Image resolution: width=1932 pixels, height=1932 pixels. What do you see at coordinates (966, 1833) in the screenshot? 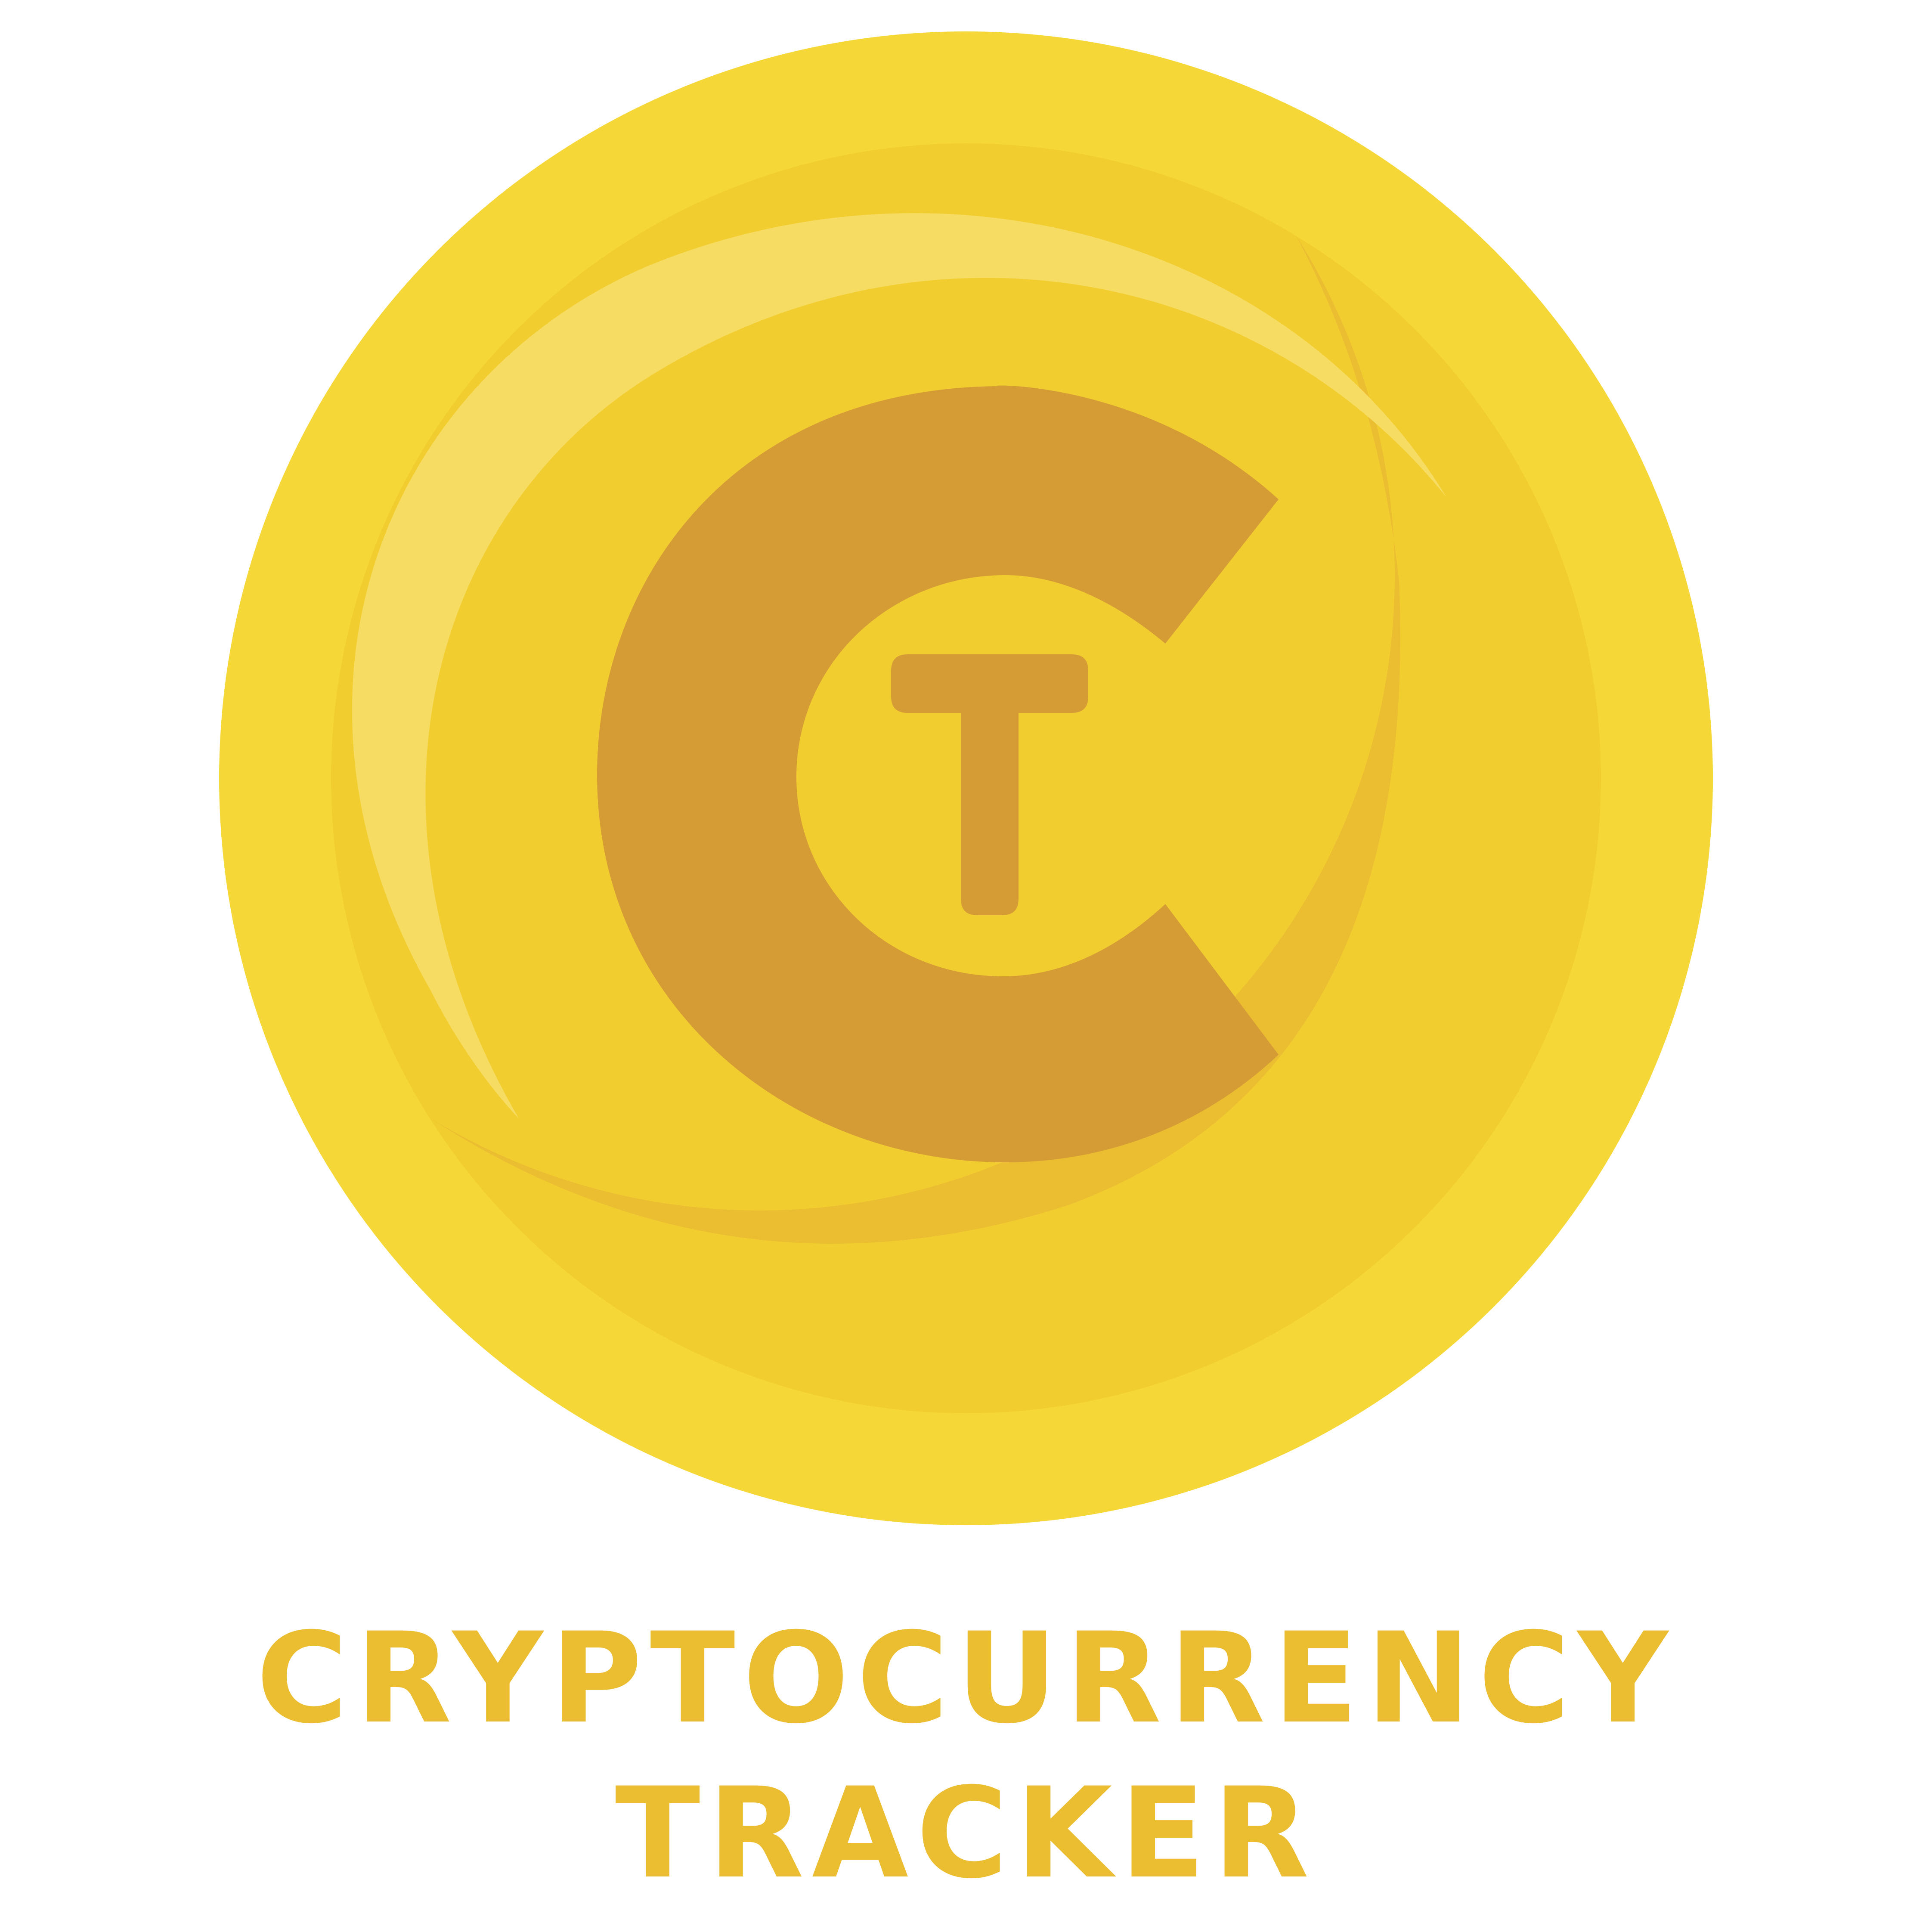
I see `wordmark-line-2: TRACKER` at bounding box center [966, 1833].